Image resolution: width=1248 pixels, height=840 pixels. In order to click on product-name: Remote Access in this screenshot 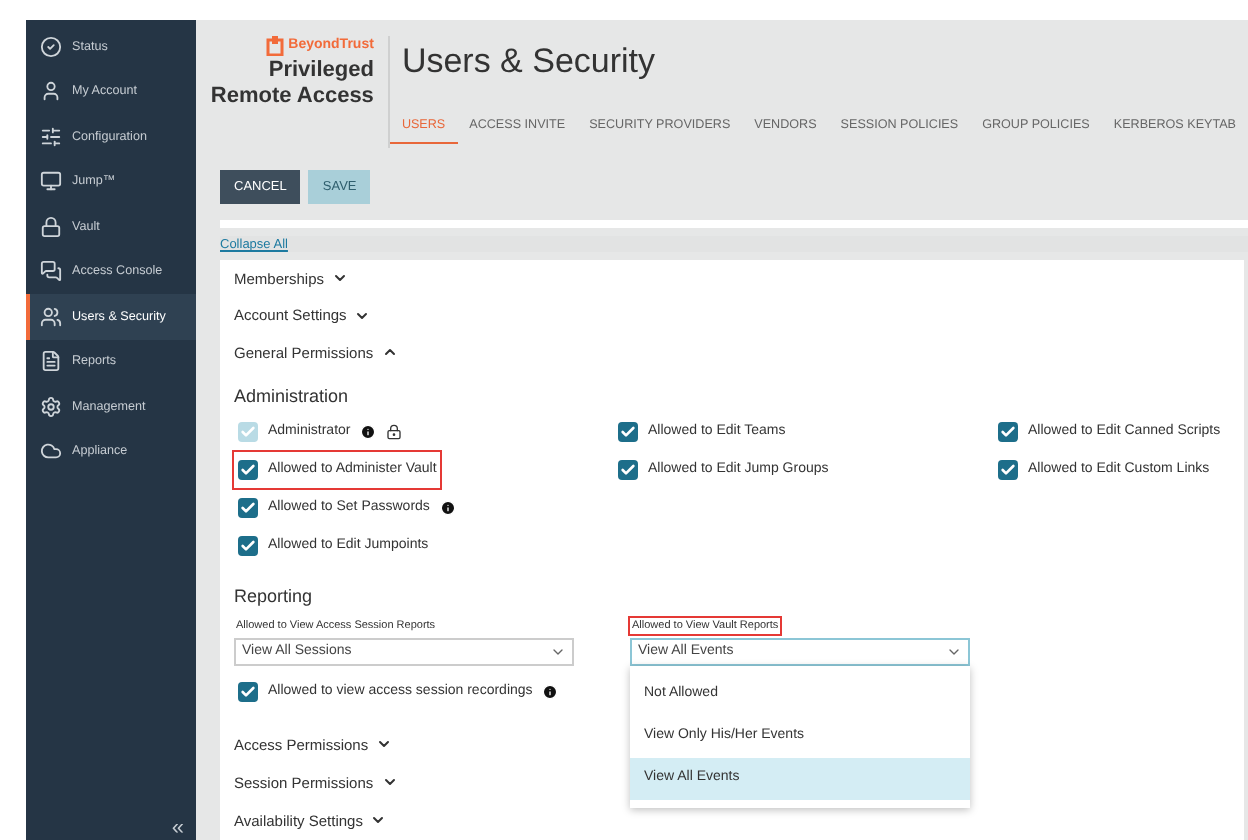, I will do `click(292, 96)`.